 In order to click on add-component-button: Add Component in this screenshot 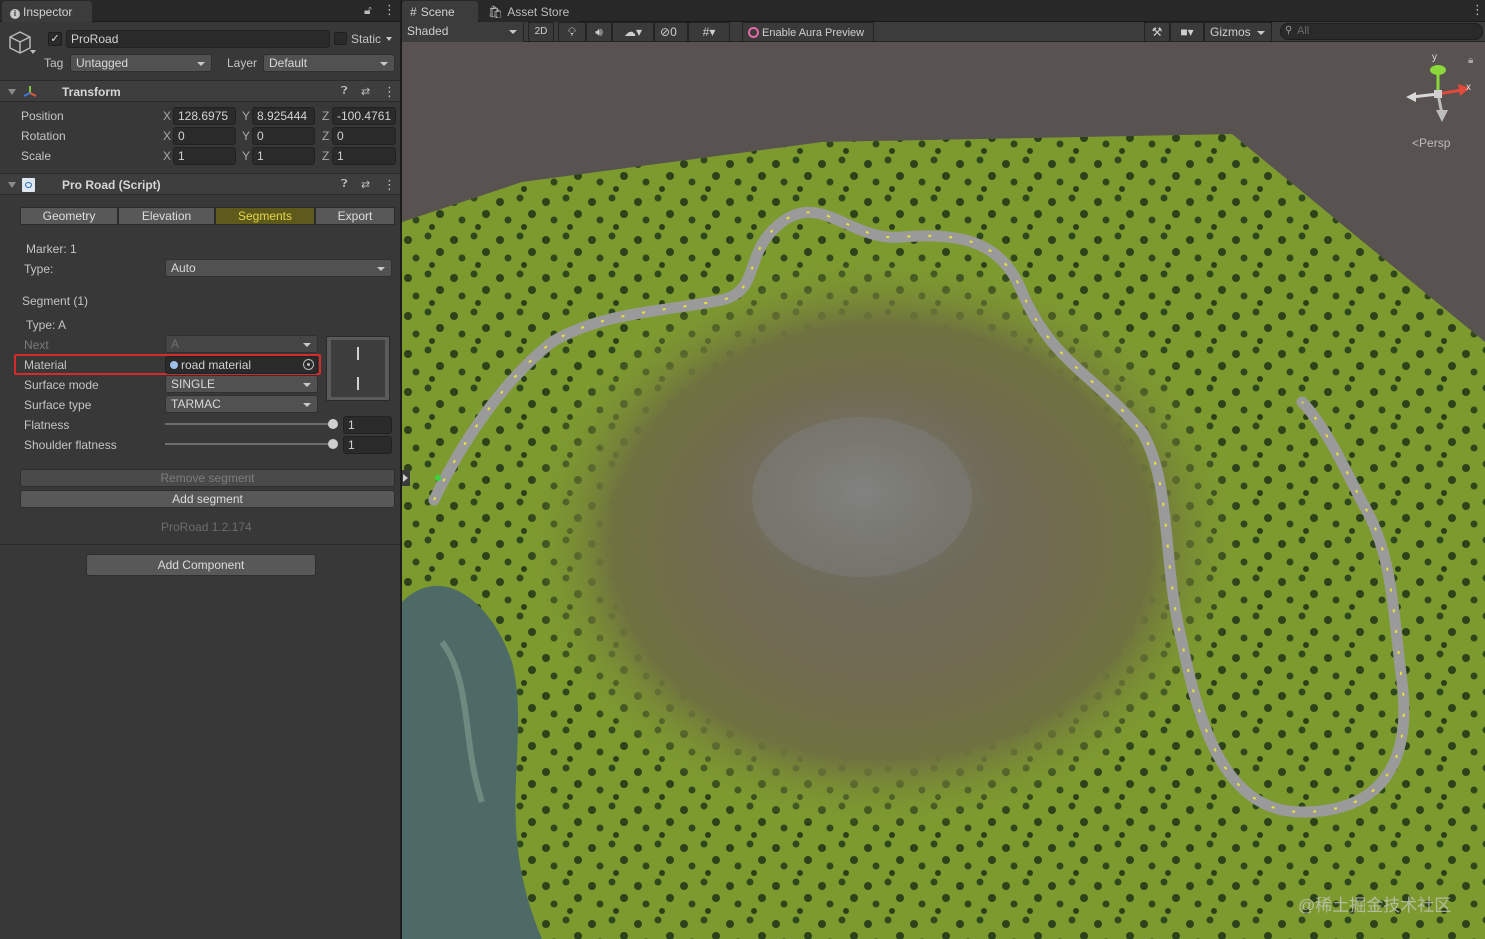, I will do `click(201, 565)`.